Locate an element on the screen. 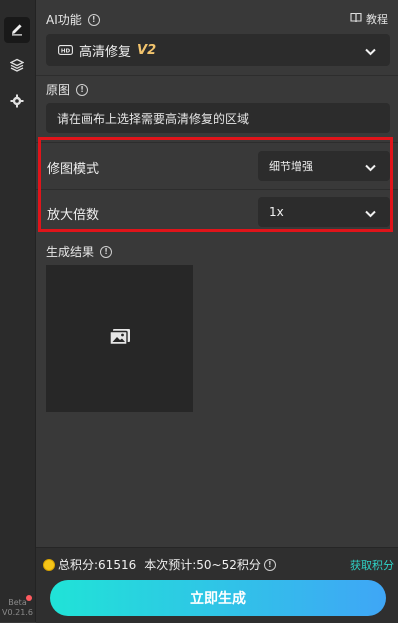 This screenshot has width=398, height=623. image-placeholder-icon is located at coordinates (119, 338).